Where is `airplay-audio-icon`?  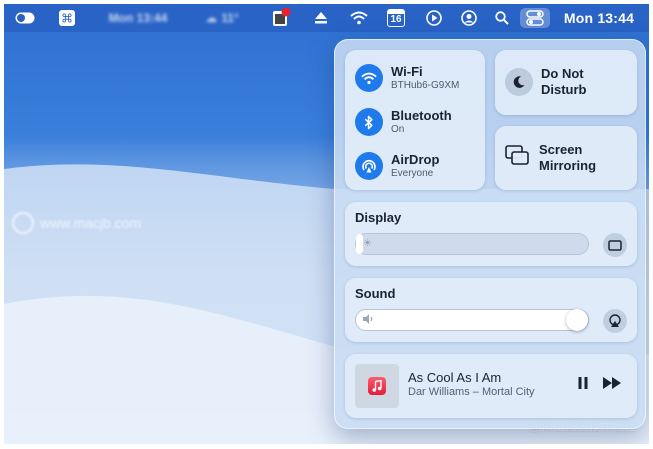 airplay-audio-icon is located at coordinates (615, 320).